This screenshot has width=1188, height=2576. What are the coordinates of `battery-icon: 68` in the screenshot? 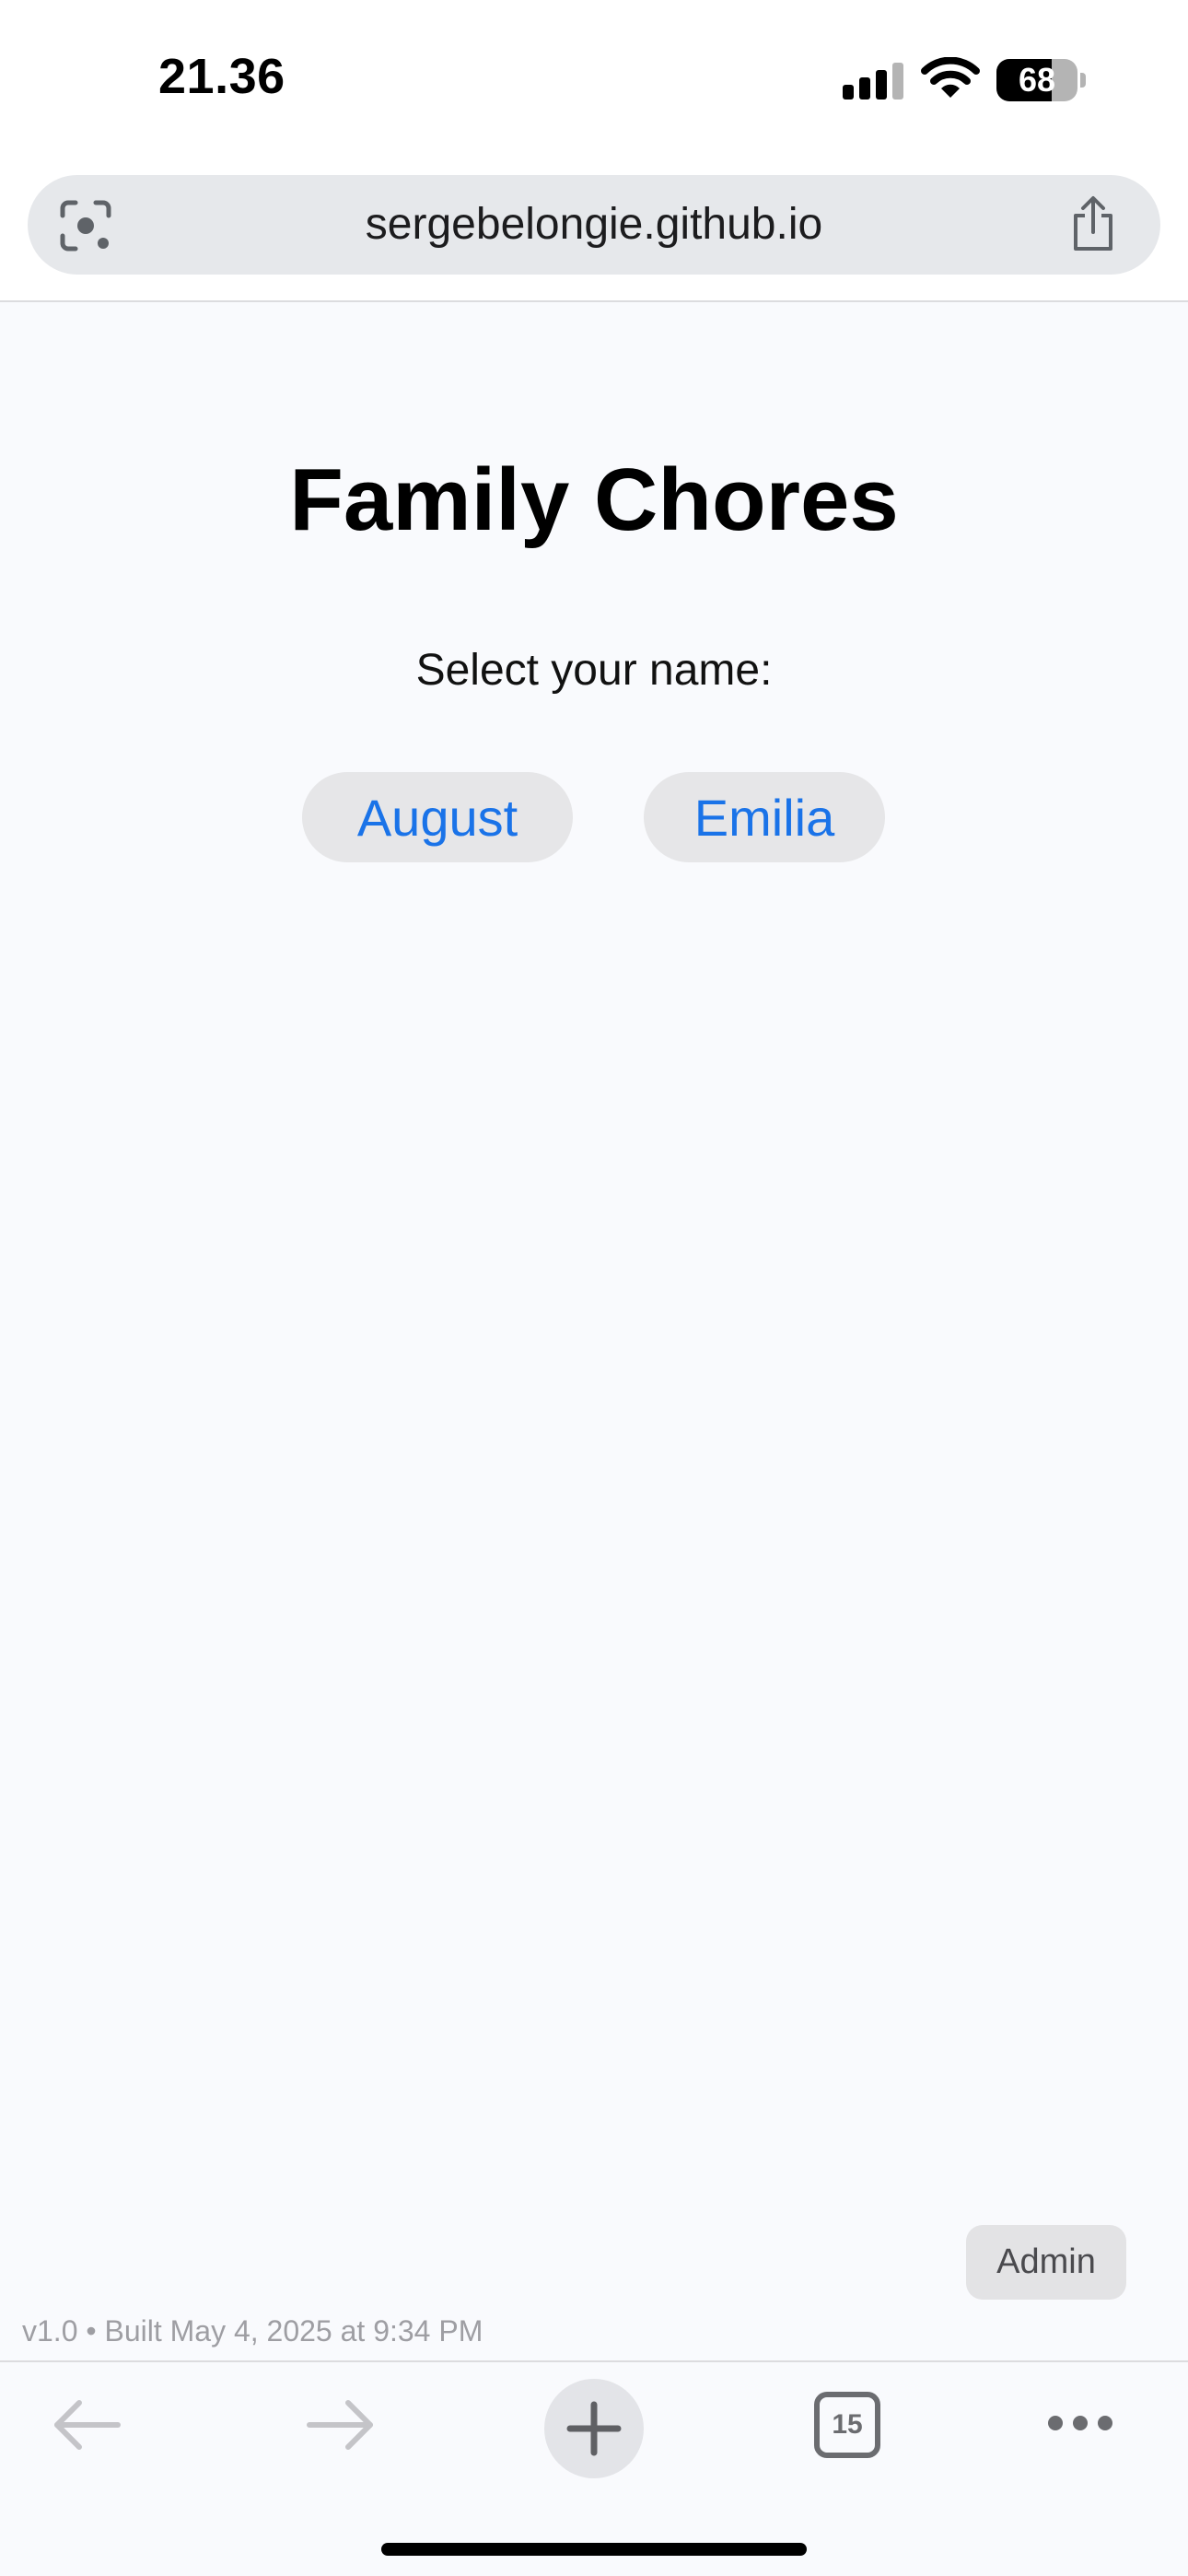 It's located at (1041, 80).